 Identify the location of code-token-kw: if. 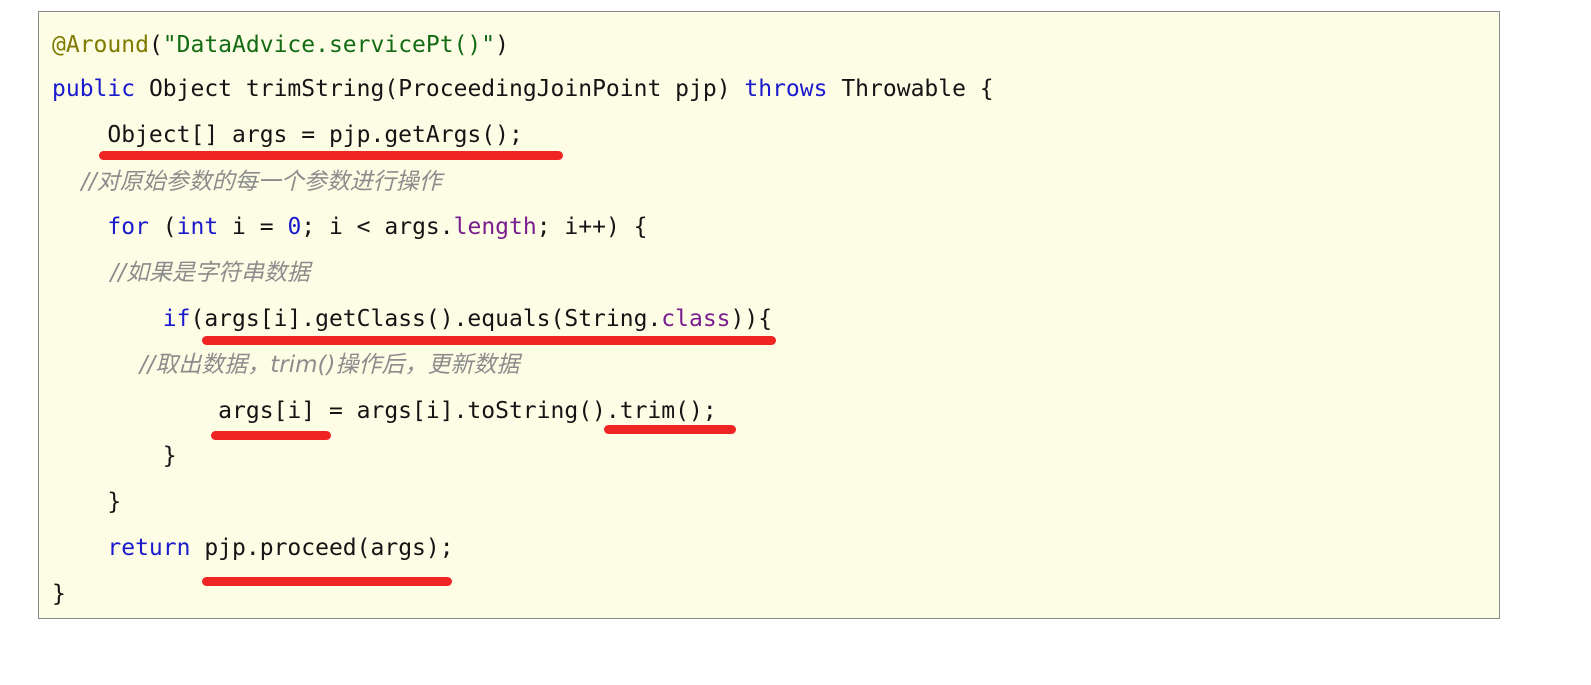
(176, 319).